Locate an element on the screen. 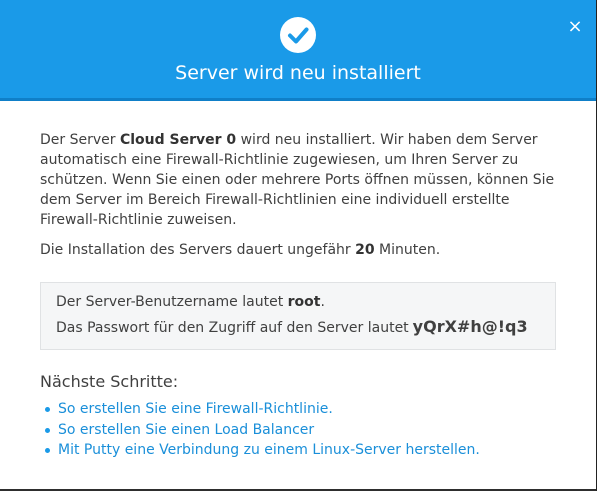 This screenshot has width=597, height=491. success-check-icon is located at coordinates (298, 35).